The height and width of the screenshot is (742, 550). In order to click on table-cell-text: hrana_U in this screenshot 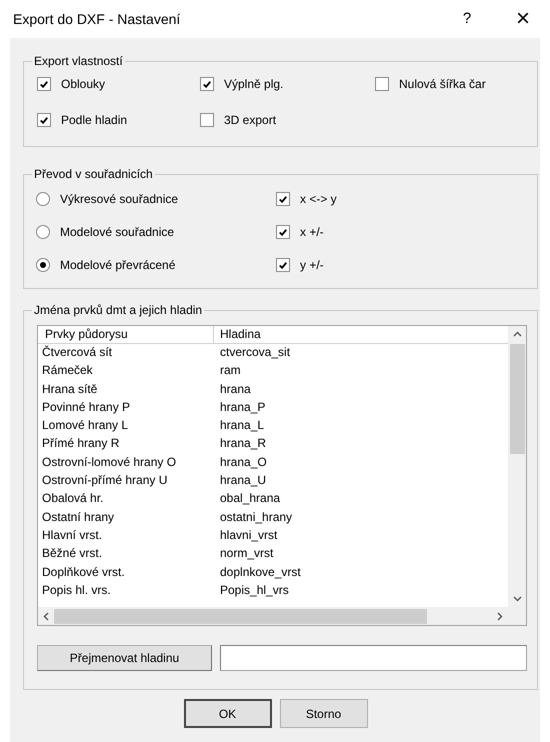, I will do `click(243, 481)`.